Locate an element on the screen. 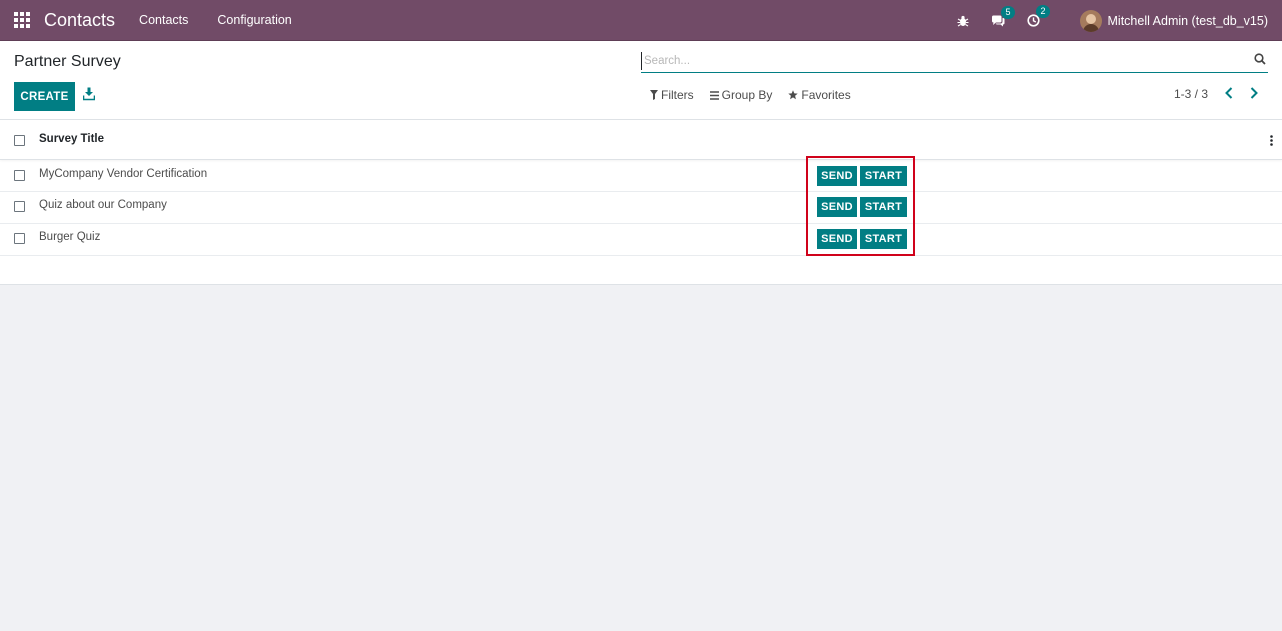  search-bar is located at coordinates (954, 61).